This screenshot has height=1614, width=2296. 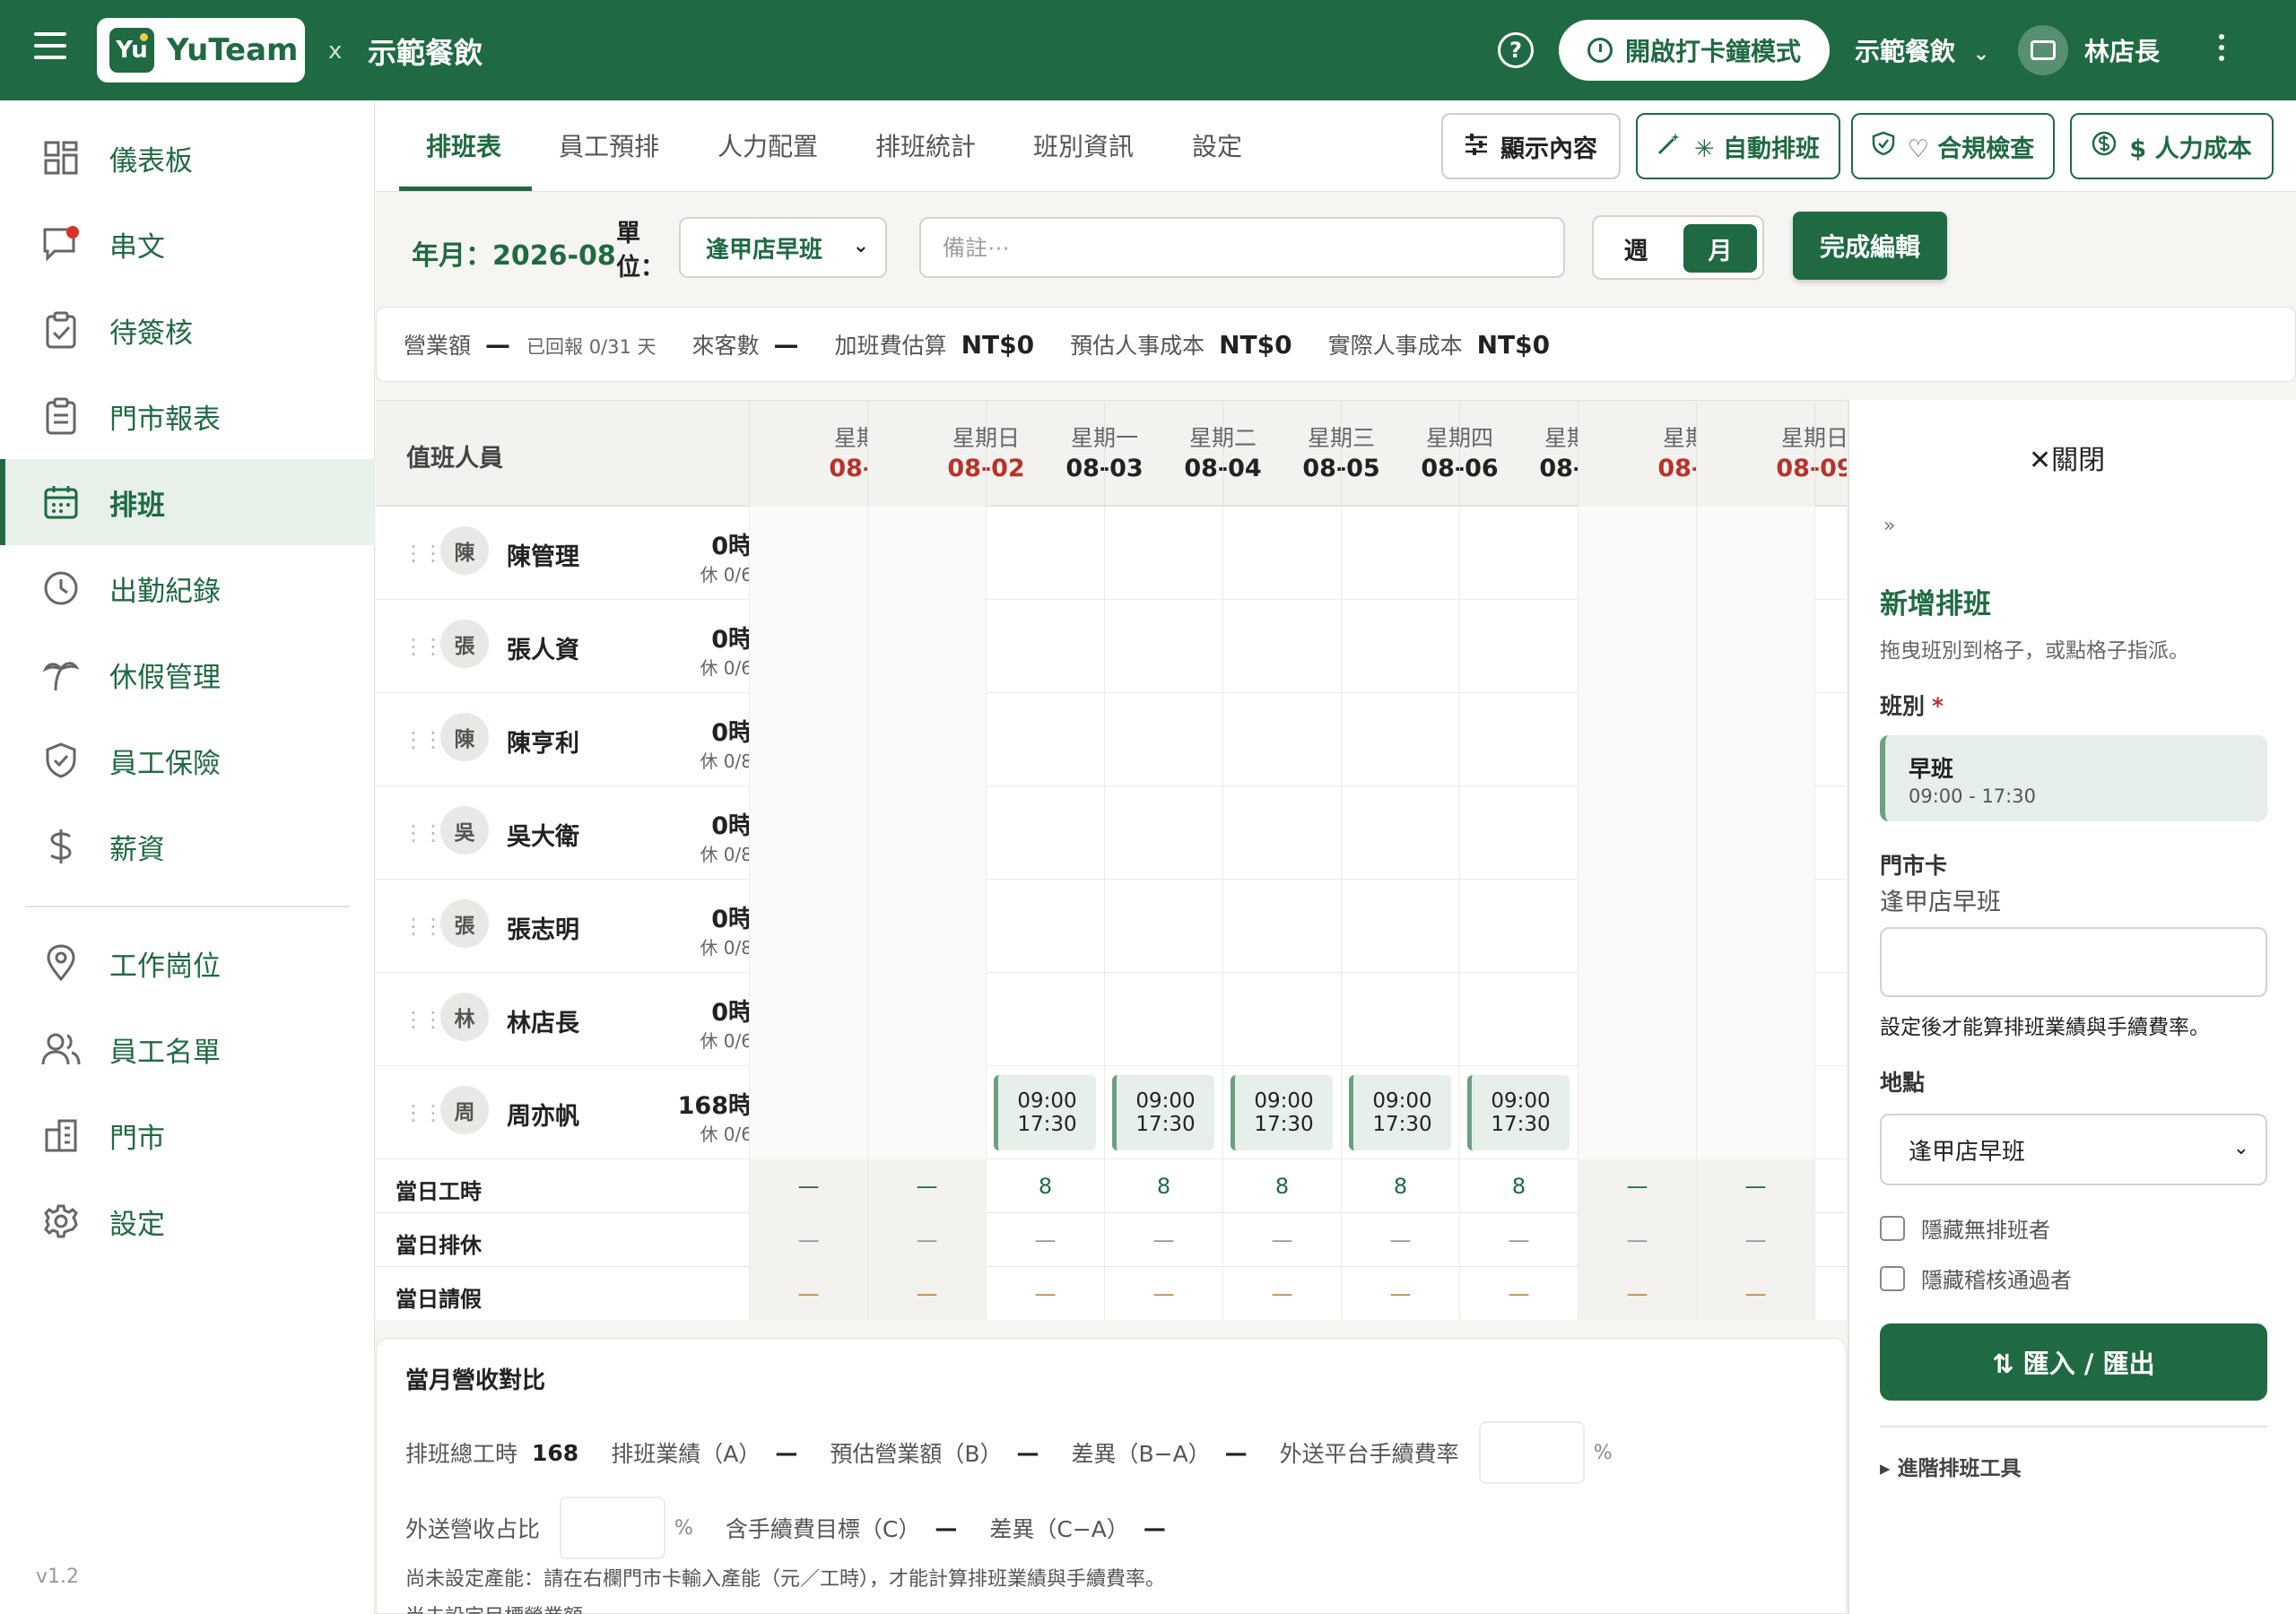 I want to click on sidebar-item-dashboard: 儀表板, so click(x=187, y=158).